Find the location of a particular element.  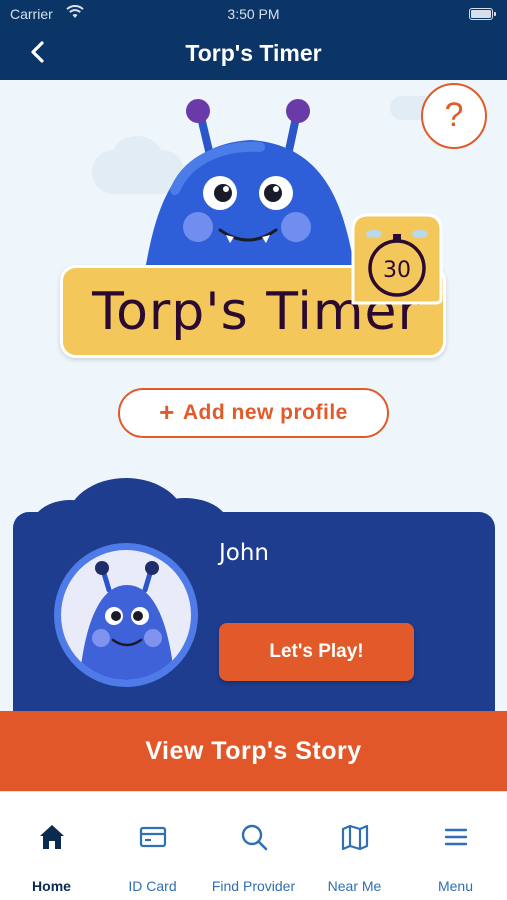

stopwatch-icon: 30 is located at coordinates (397, 259).